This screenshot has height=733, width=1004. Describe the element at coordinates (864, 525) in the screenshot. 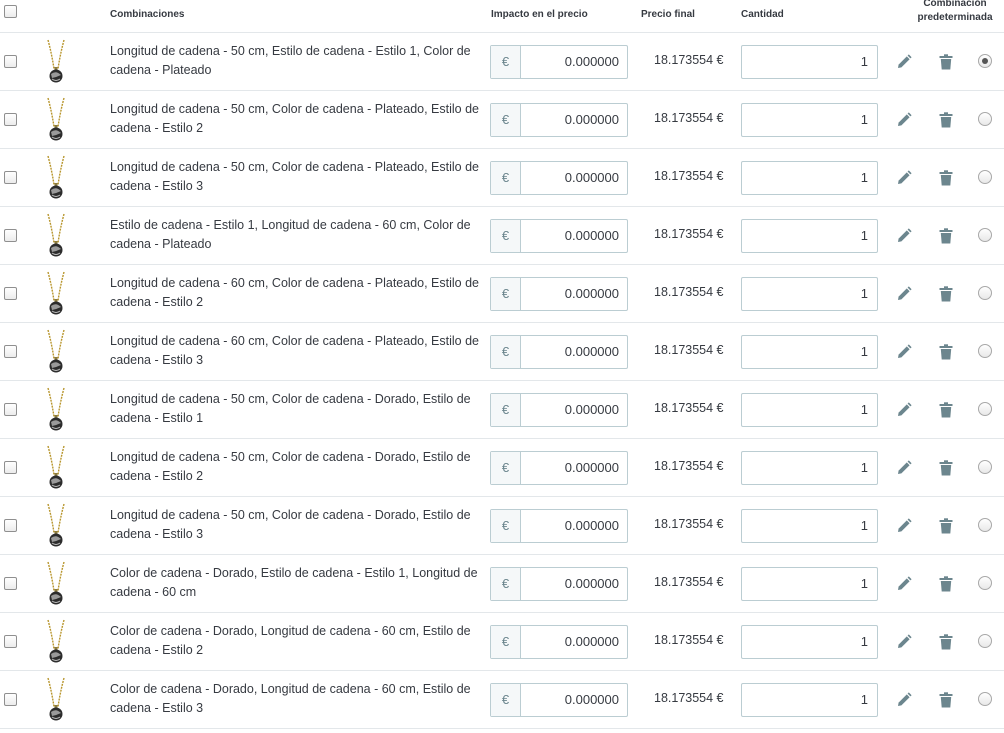

I see `quantity-value: 1` at that location.